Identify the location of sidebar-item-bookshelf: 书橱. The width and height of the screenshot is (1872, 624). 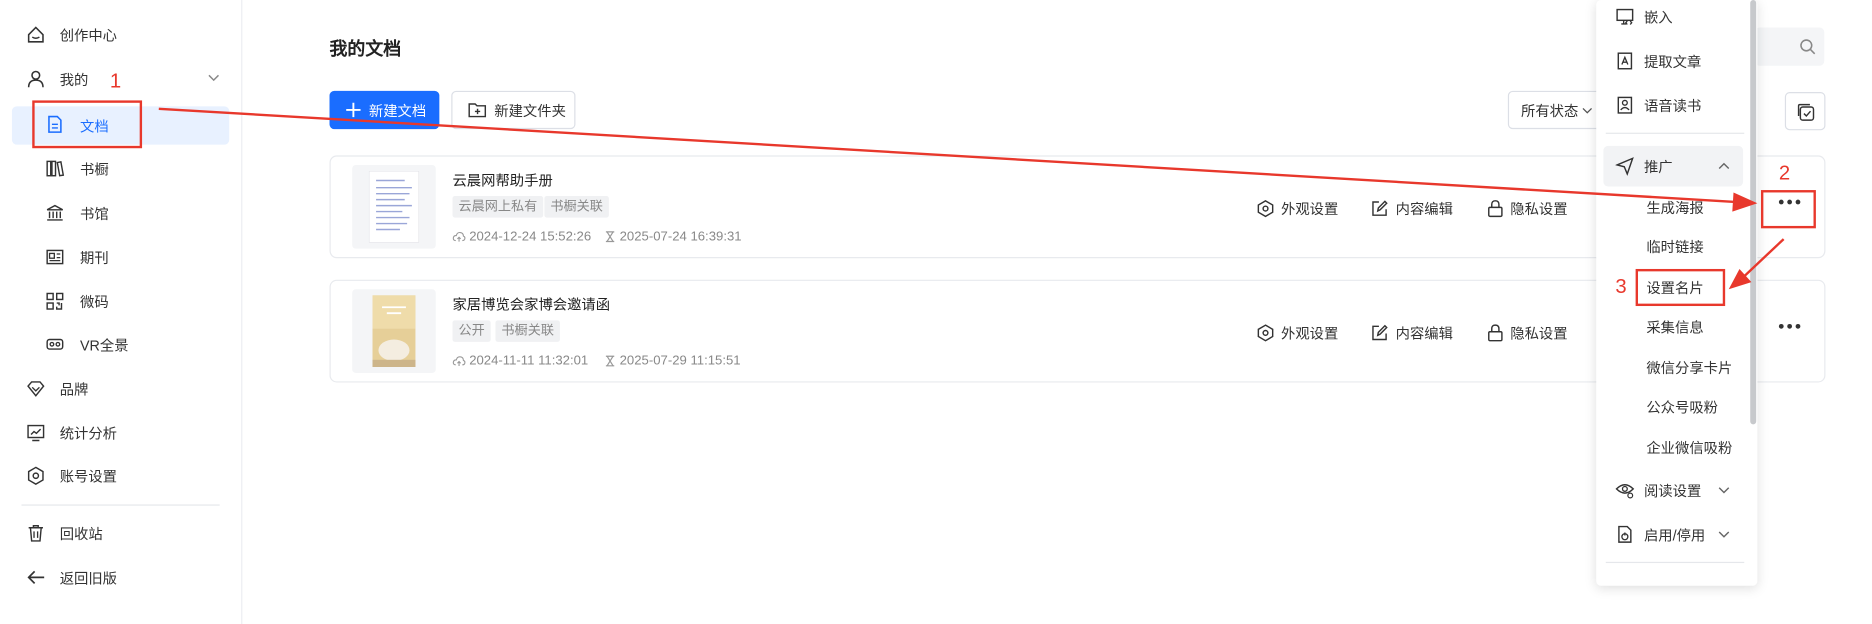
(120, 169).